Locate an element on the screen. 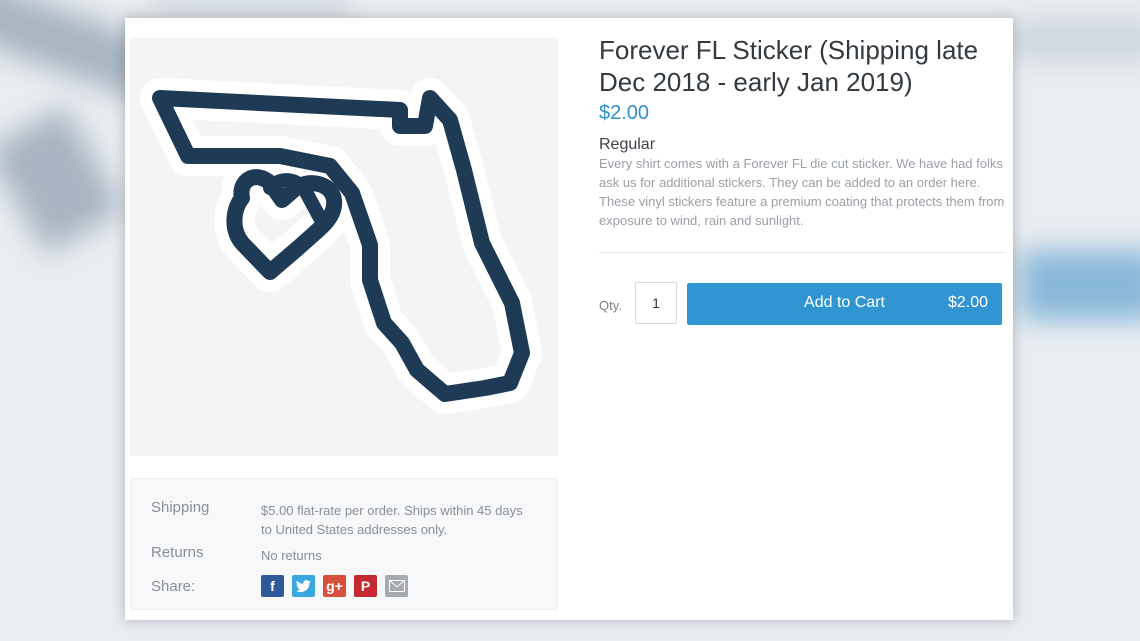 The image size is (1140, 641). quantity-input is located at coordinates (656, 303).